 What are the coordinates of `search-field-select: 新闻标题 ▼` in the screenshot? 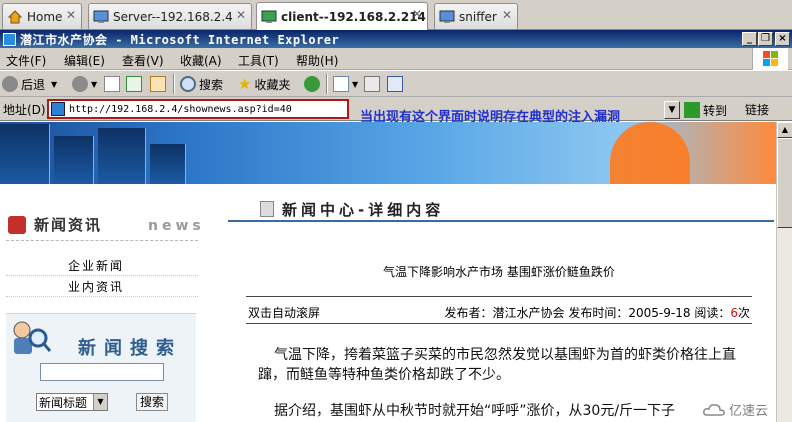 It's located at (72, 402).